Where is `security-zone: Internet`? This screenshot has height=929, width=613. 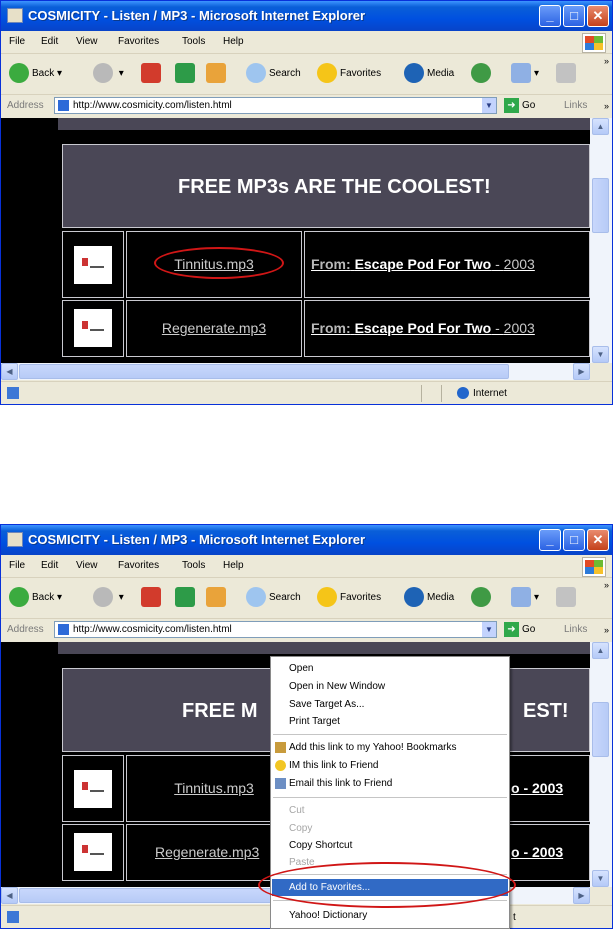
security-zone: Internet is located at coordinates (482, 393).